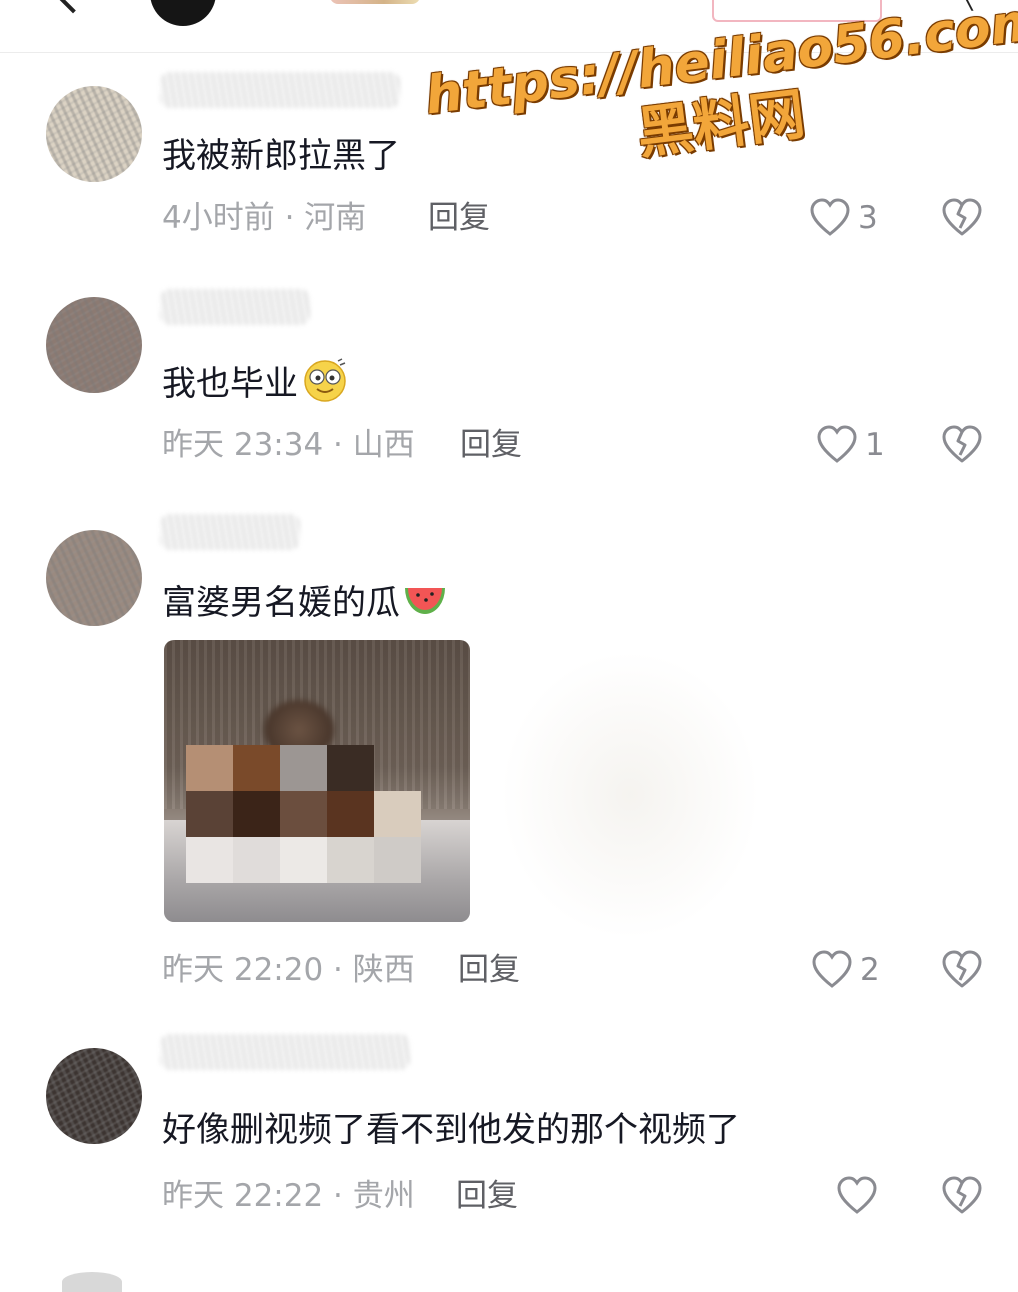 The height and width of the screenshot is (1292, 1018). I want to click on comment-image, so click(317, 781).